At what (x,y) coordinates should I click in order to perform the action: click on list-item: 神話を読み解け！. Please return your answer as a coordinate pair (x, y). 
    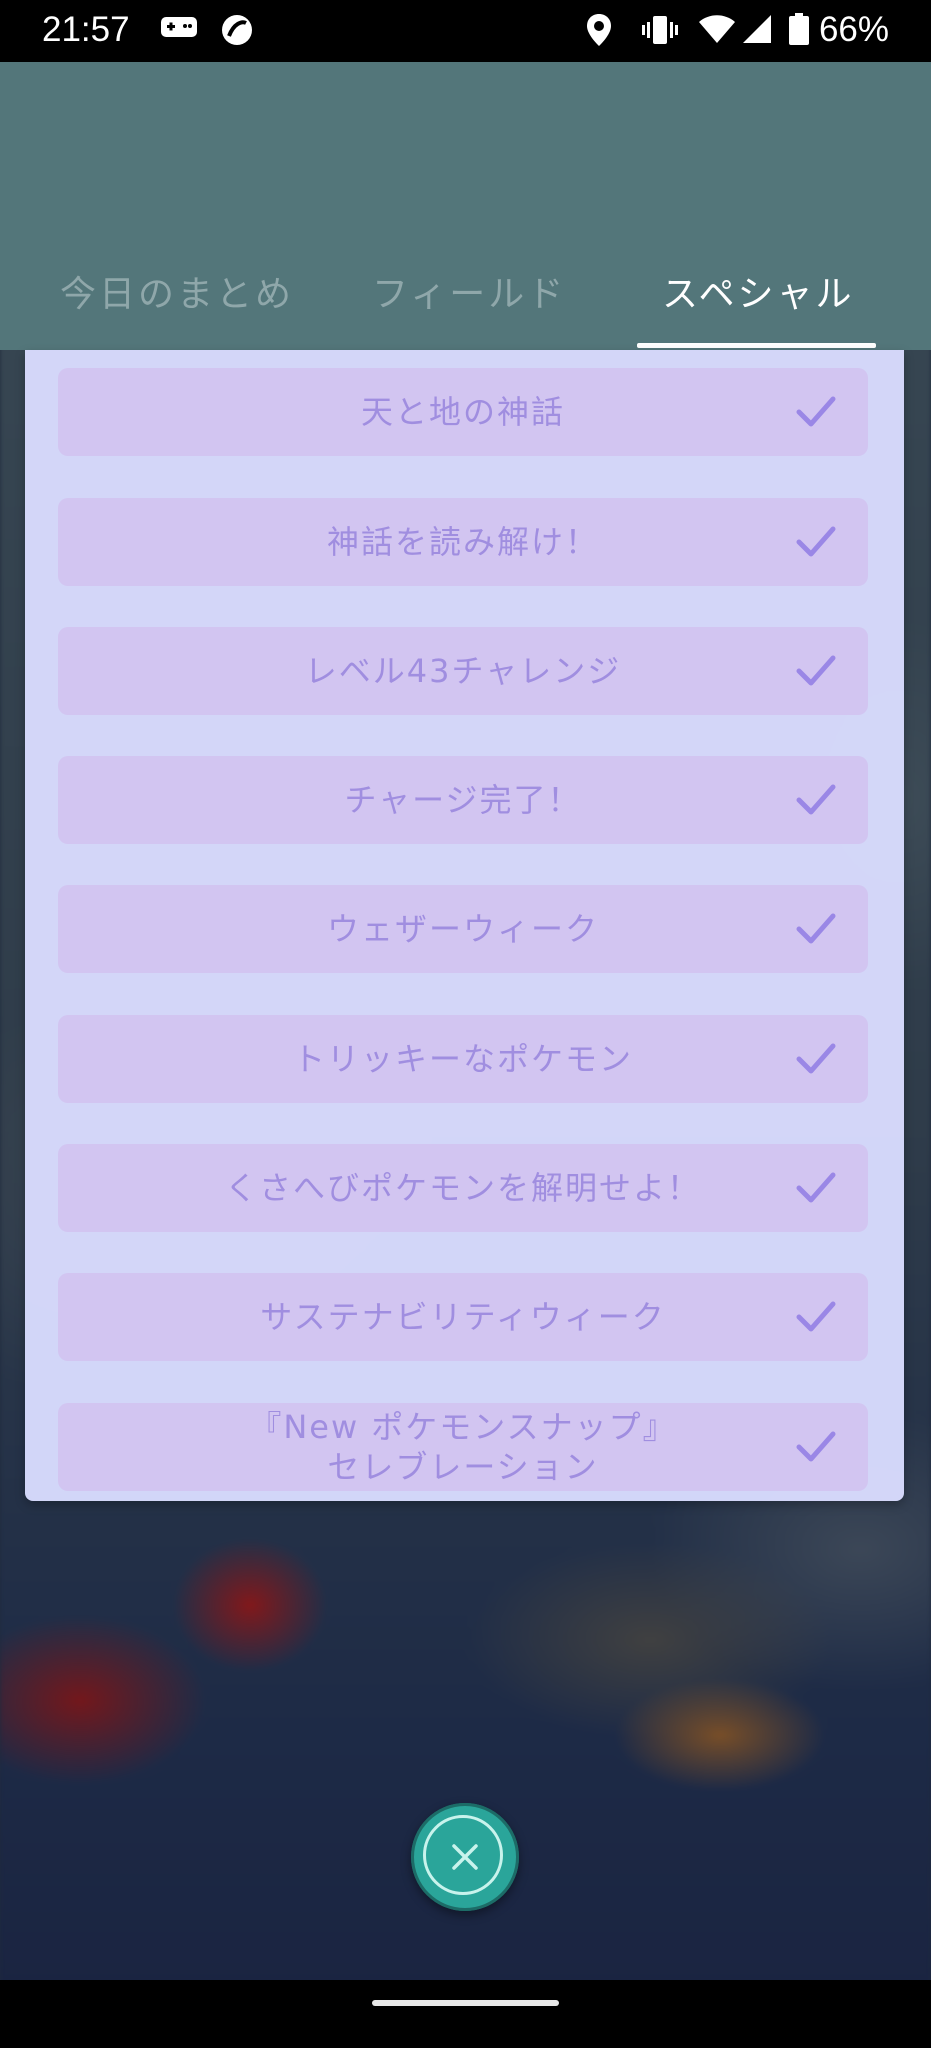
    Looking at the image, I should click on (463, 542).